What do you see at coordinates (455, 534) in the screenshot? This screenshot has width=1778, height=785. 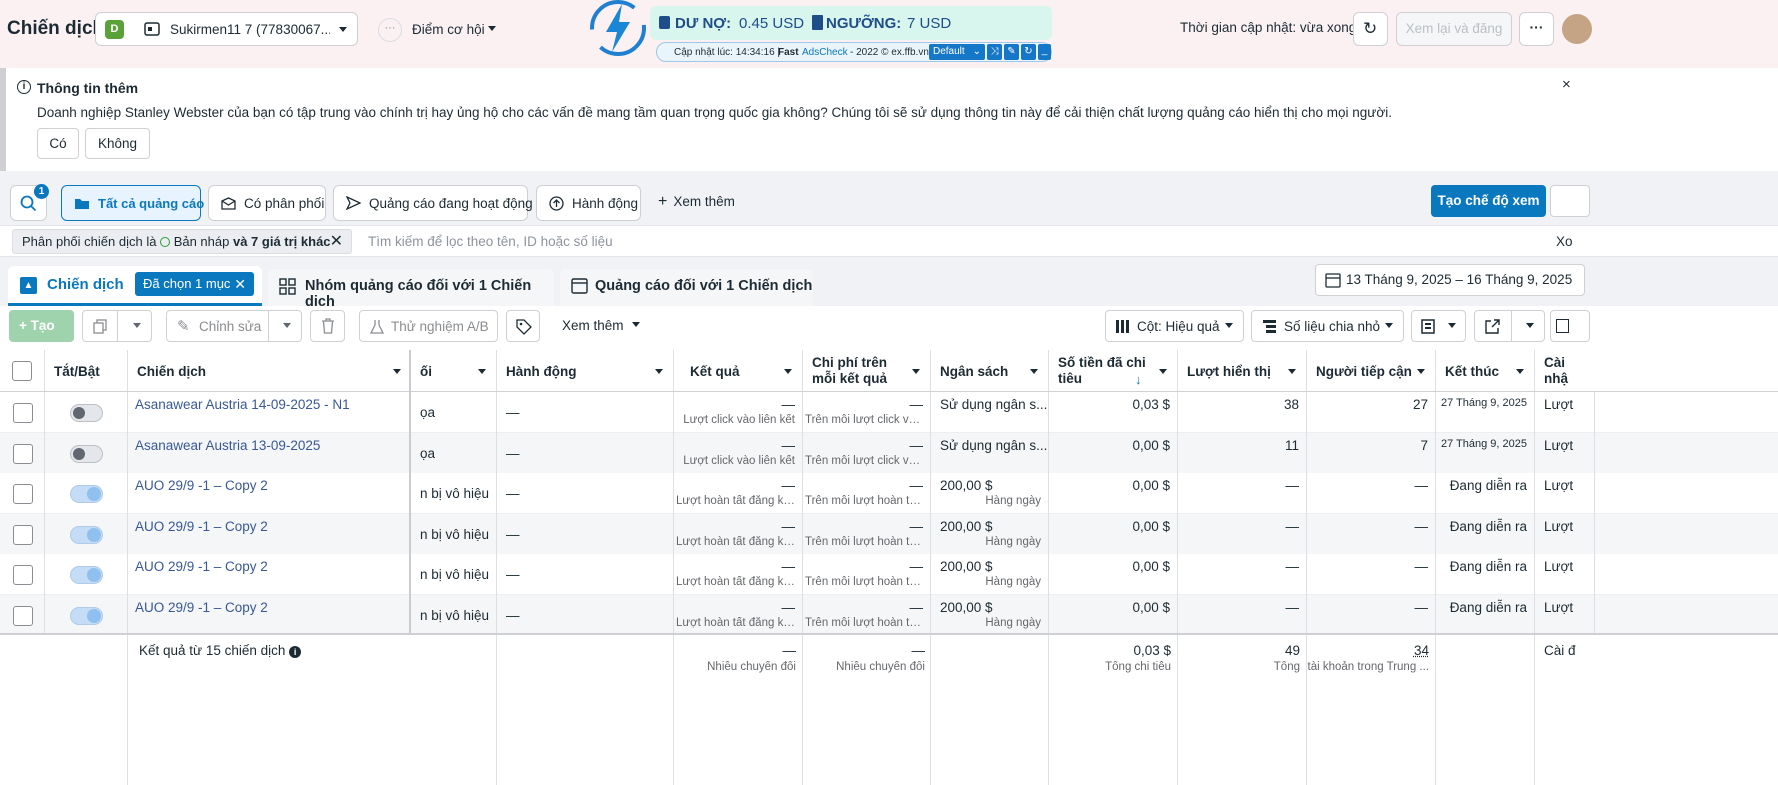 I see `row-delivery: n bị vô hiệu` at bounding box center [455, 534].